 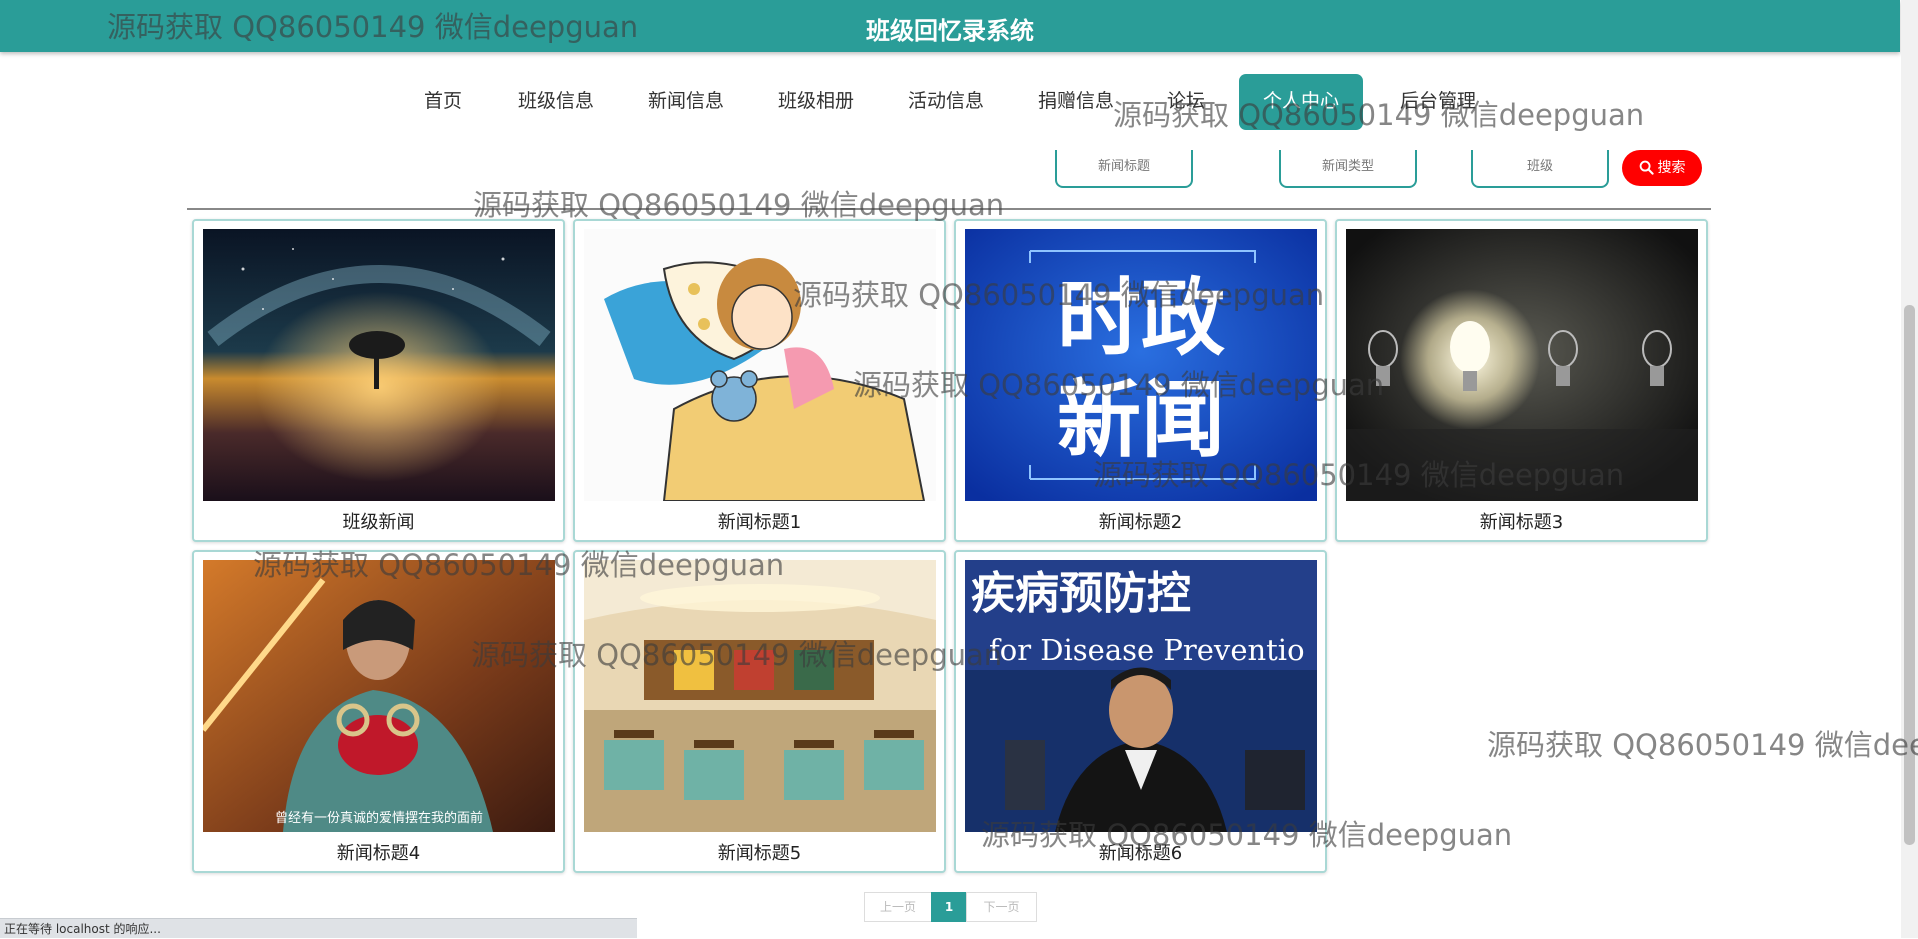 I want to click on nav-class-album: 班级相册, so click(x=816, y=102).